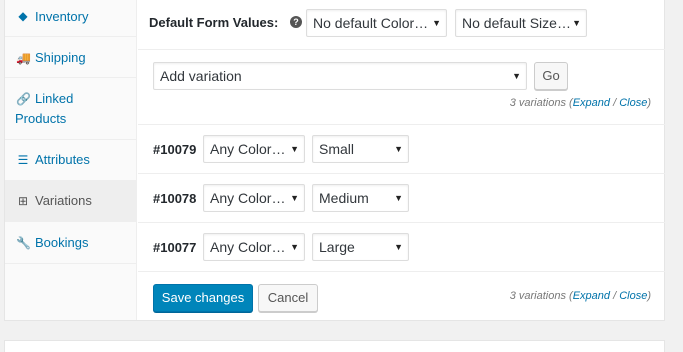 This screenshot has height=352, width=683. Describe the element at coordinates (175, 149) in the screenshot. I see `variation-id: #10079` at that location.